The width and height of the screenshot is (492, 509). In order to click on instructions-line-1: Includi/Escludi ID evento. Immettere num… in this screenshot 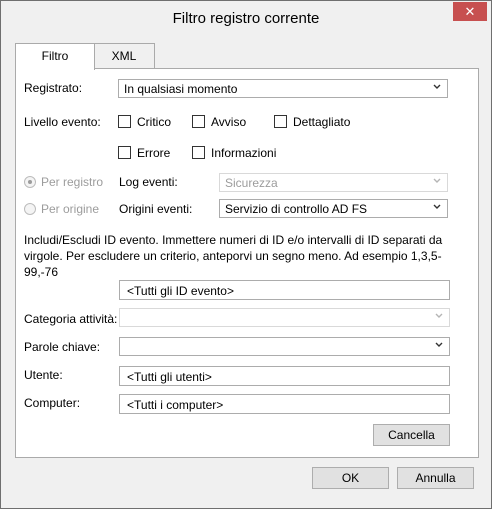, I will do `click(233, 240)`.